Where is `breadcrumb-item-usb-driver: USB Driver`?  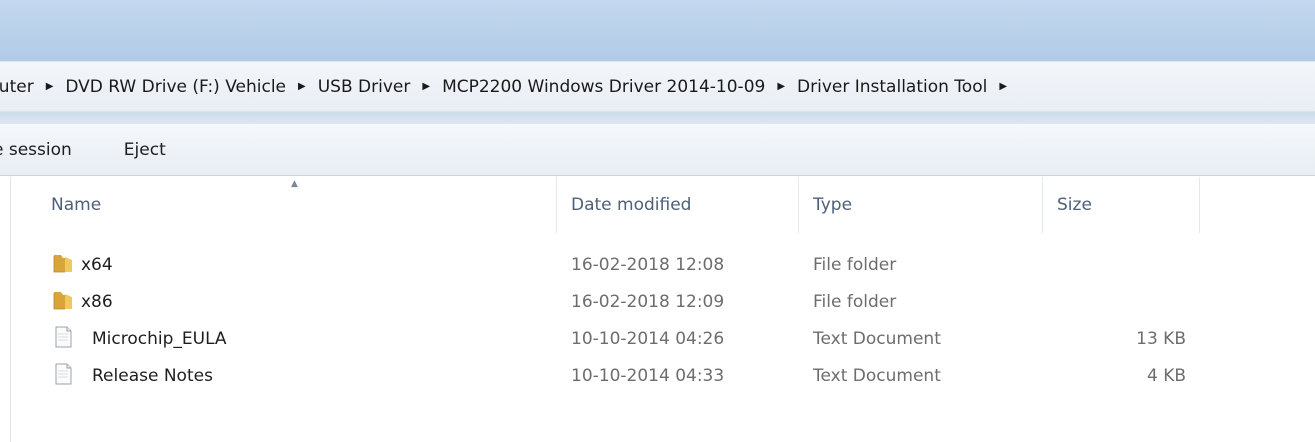 breadcrumb-item-usb-driver: USB Driver is located at coordinates (364, 87).